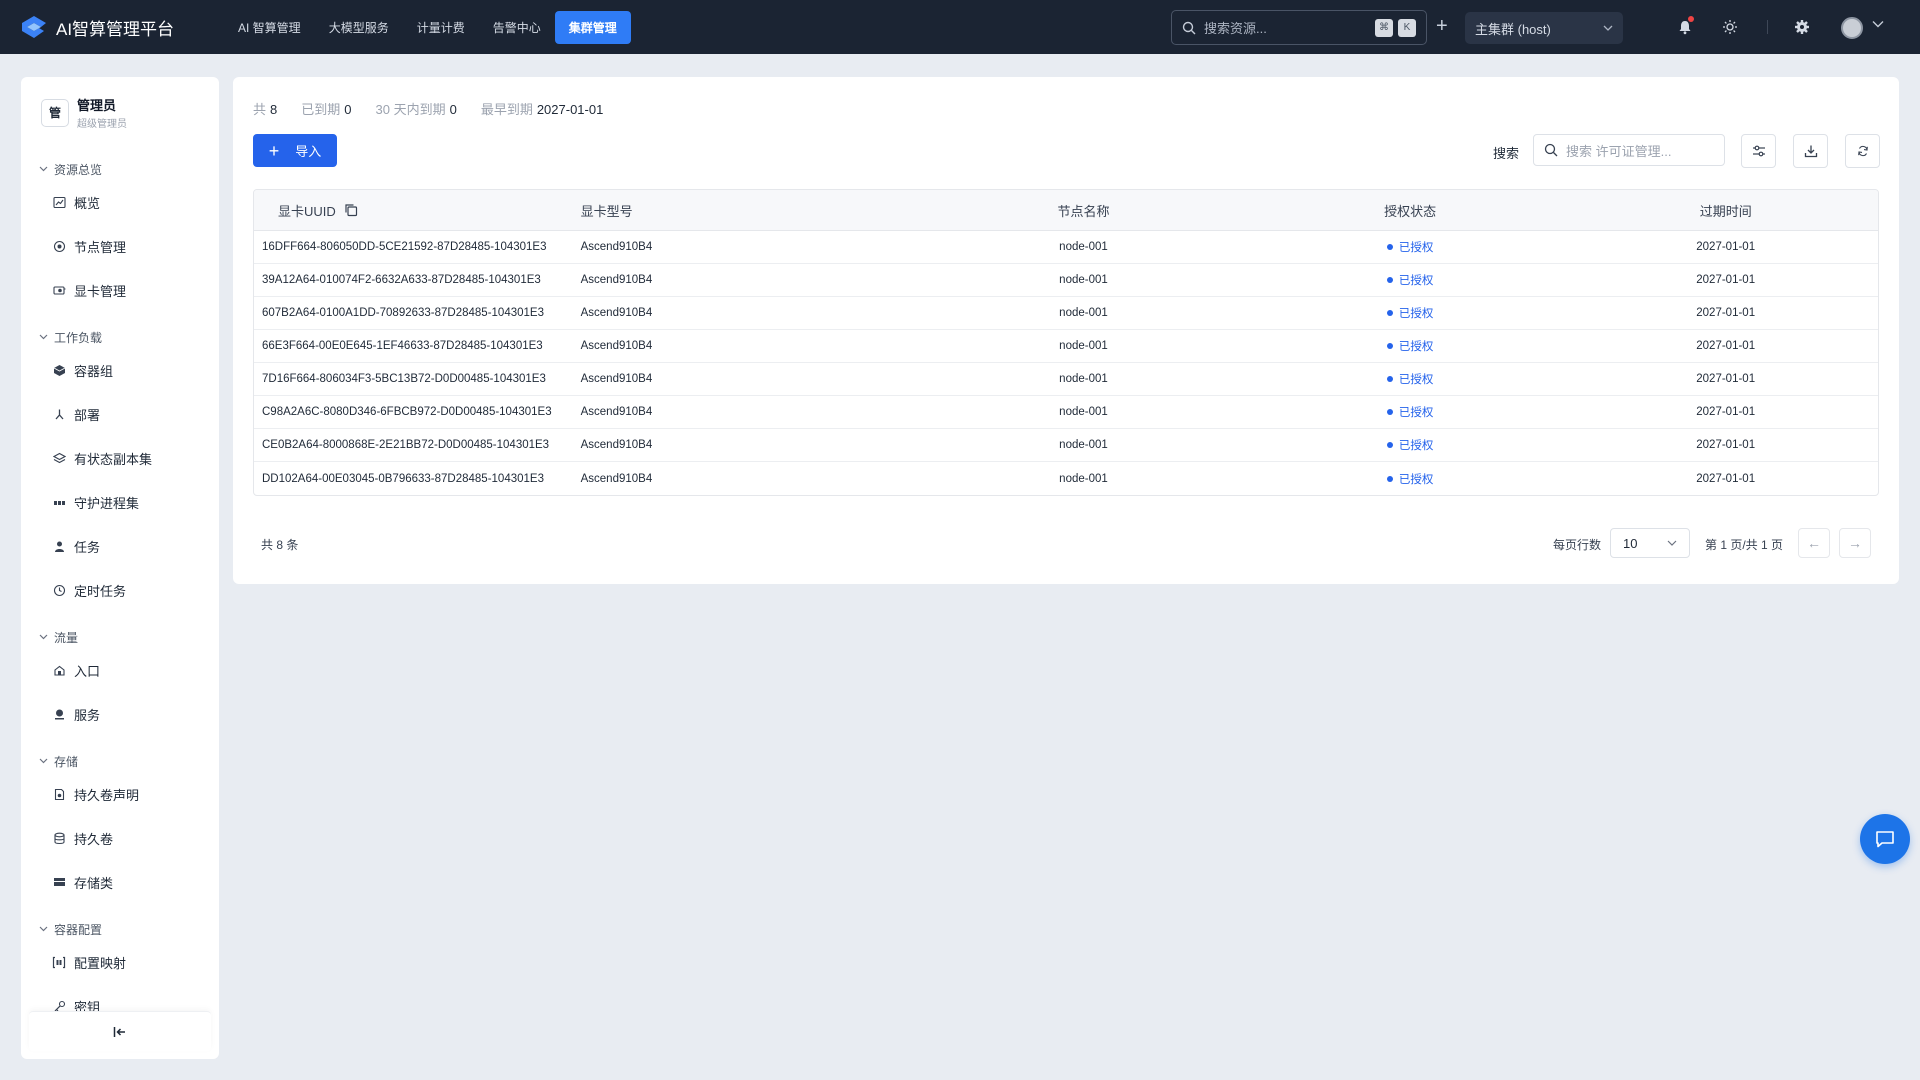 This screenshot has height=1080, width=1920. Describe the element at coordinates (1802, 27) in the screenshot. I see `settings-gear-icon` at that location.